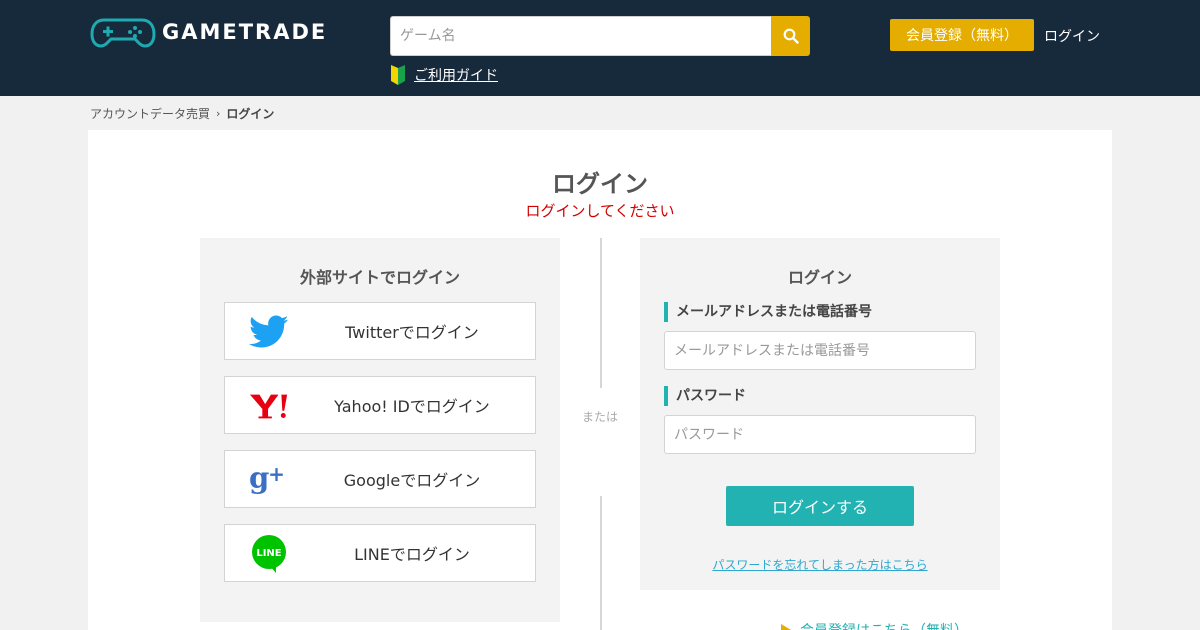 The height and width of the screenshot is (630, 1200). What do you see at coordinates (269, 332) in the screenshot?
I see `twitter-icon` at bounding box center [269, 332].